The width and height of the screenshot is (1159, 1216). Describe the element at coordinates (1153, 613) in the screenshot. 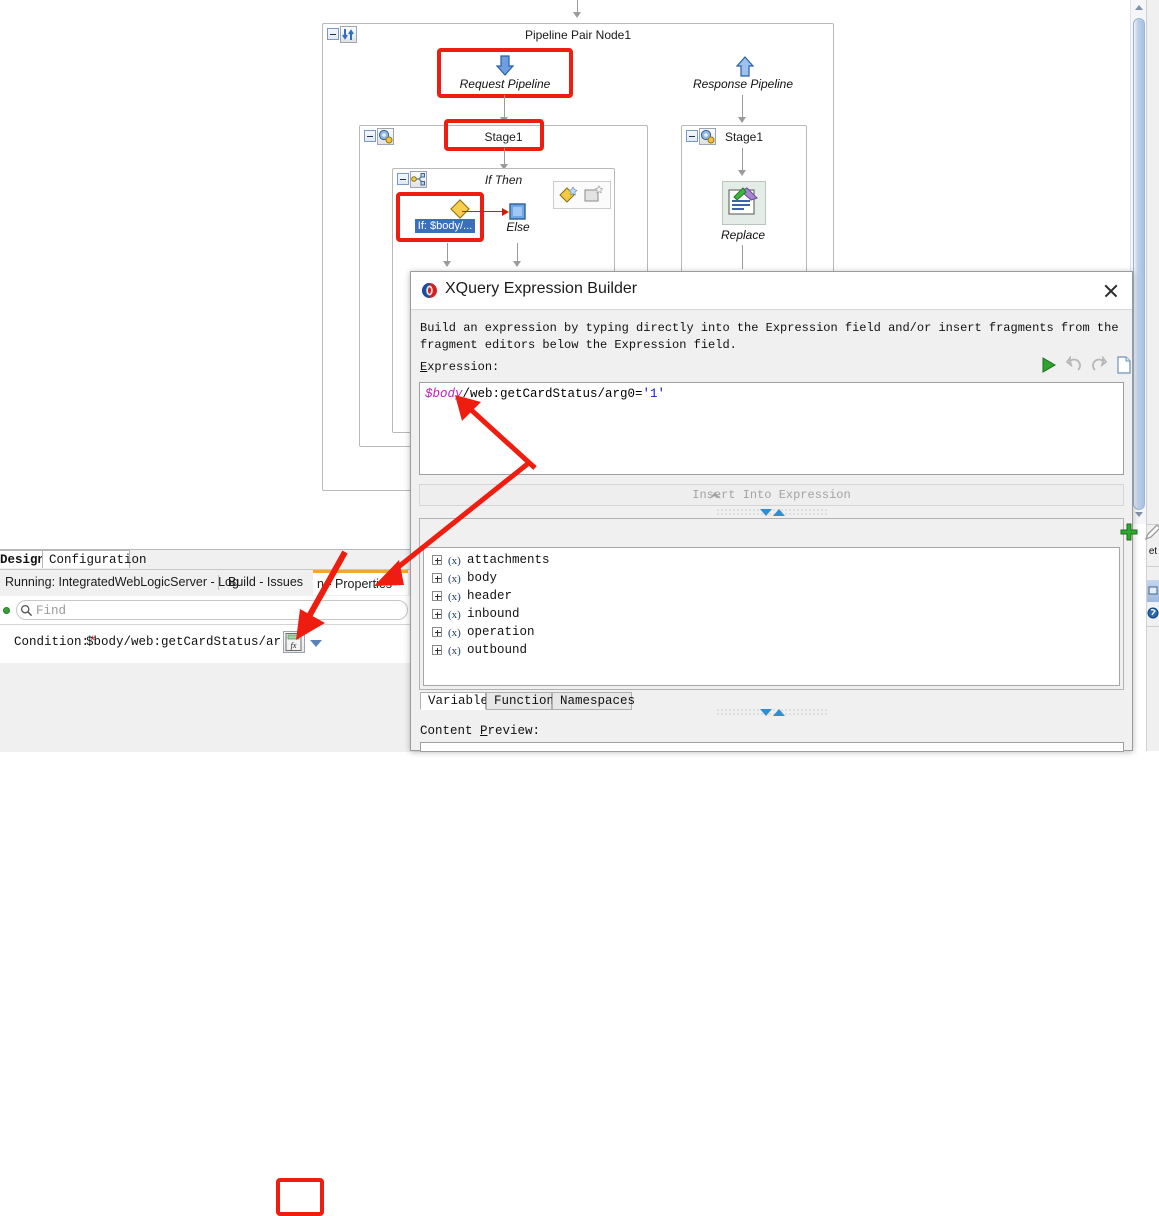

I see `help-globe-icon` at that location.